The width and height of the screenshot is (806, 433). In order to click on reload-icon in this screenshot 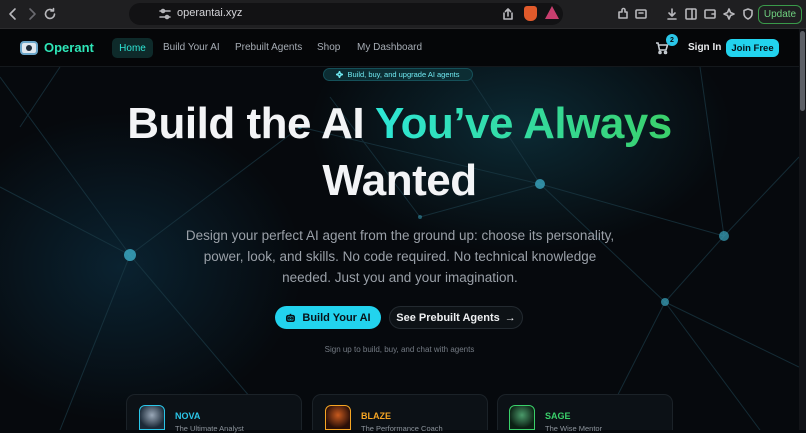, I will do `click(50, 14)`.